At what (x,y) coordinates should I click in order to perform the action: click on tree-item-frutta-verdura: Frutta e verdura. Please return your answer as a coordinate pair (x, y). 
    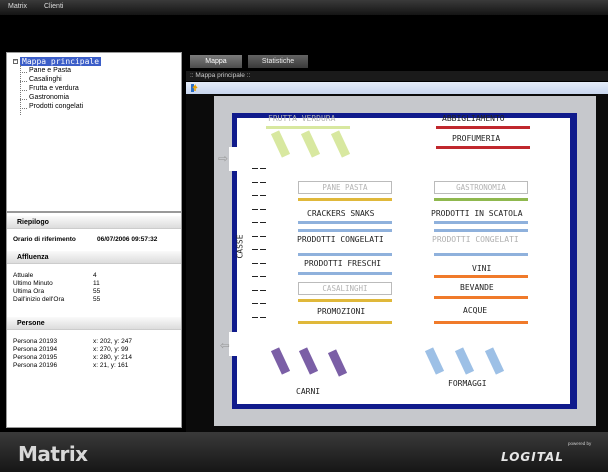
    Looking at the image, I should click on (54, 88).